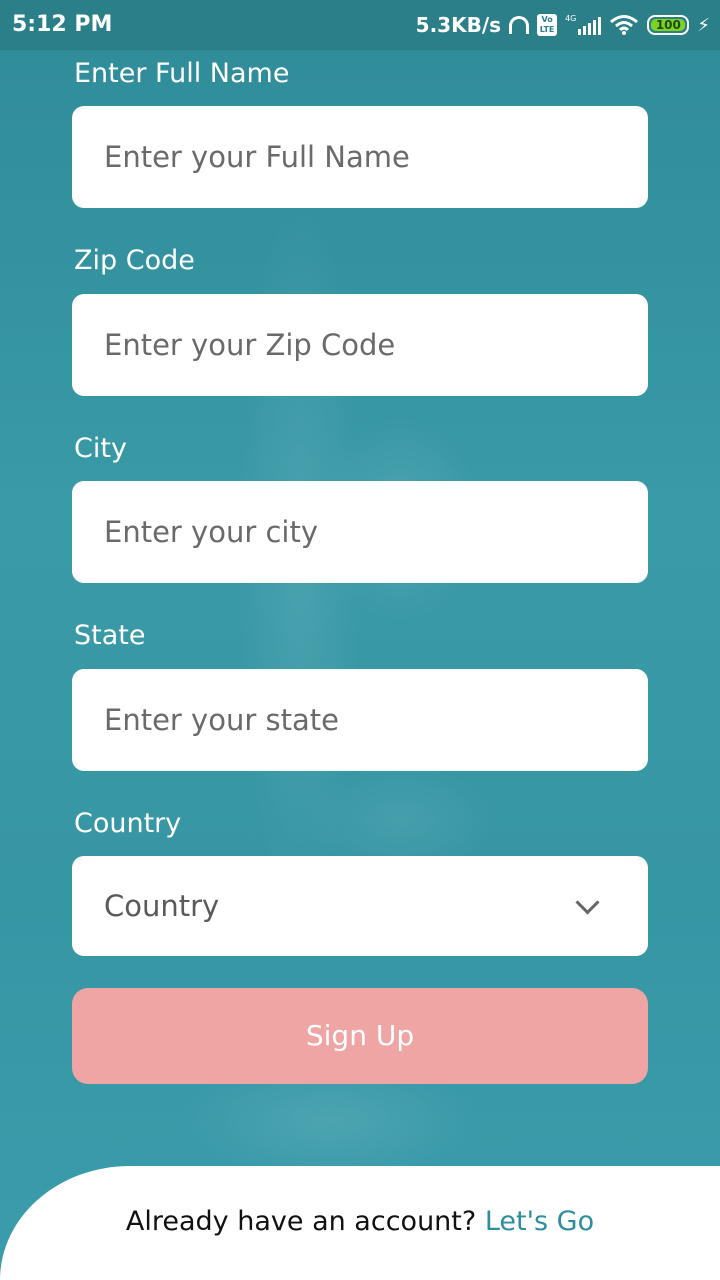  I want to click on battery-icon: 100, so click(668, 25).